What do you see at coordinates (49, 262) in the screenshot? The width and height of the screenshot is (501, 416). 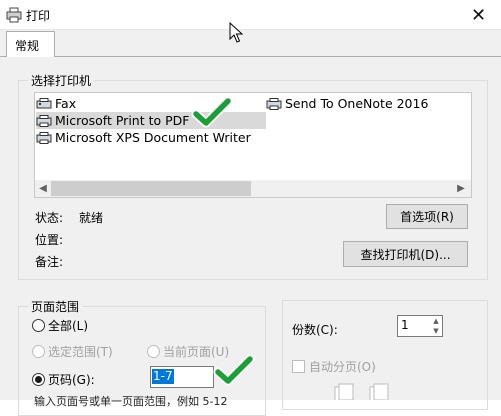 I see `comment-label: 备注:` at bounding box center [49, 262].